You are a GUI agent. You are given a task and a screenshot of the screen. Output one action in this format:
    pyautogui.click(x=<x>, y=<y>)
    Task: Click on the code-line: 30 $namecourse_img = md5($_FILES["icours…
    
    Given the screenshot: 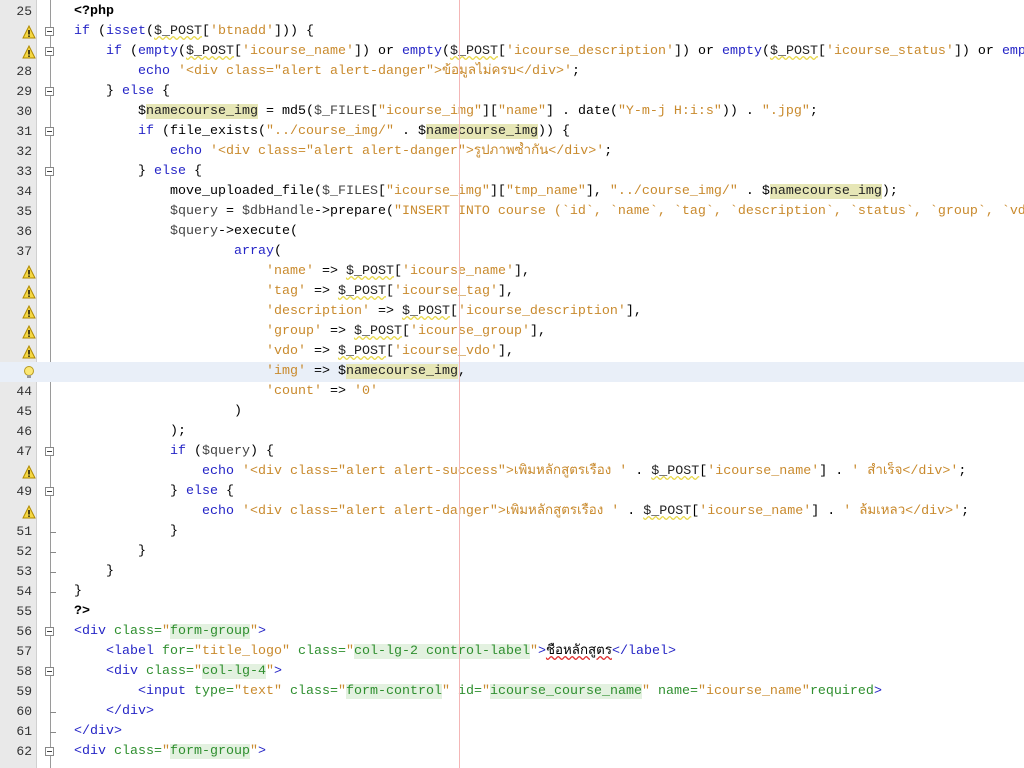 What is the action you would take?
    pyautogui.click(x=512, y=112)
    